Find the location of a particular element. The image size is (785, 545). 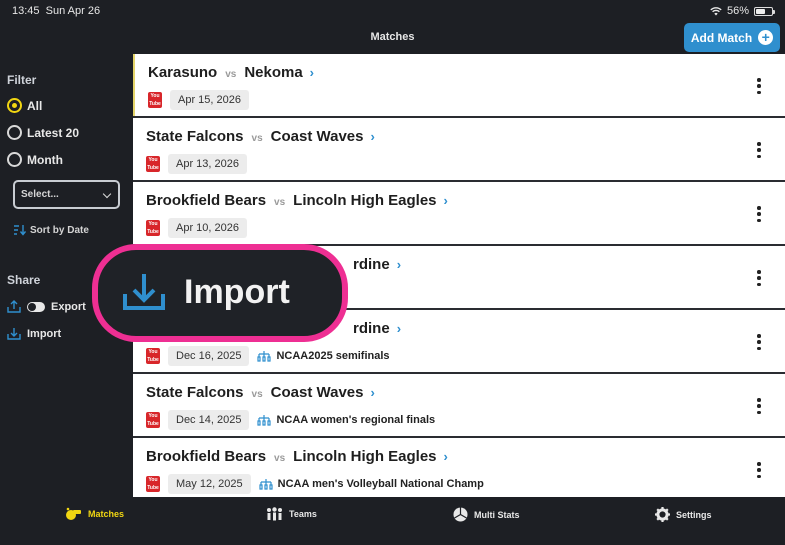

filter-month: Month is located at coordinates (35, 159).